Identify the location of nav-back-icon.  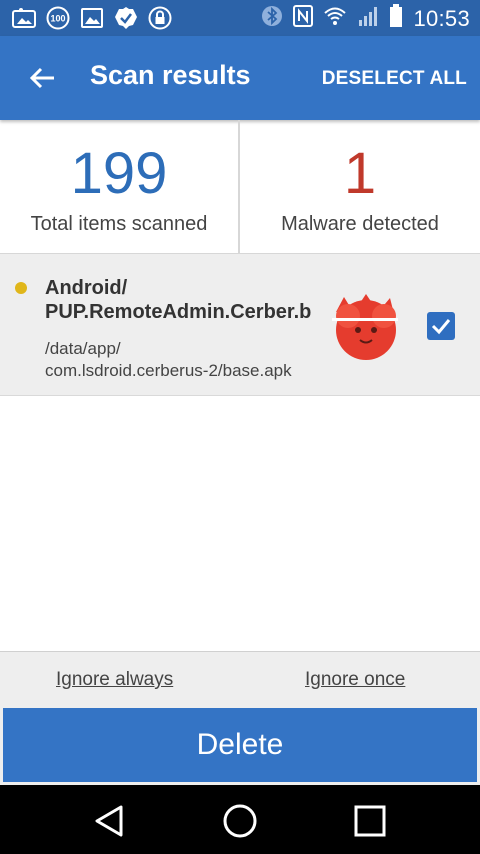
(109, 821).